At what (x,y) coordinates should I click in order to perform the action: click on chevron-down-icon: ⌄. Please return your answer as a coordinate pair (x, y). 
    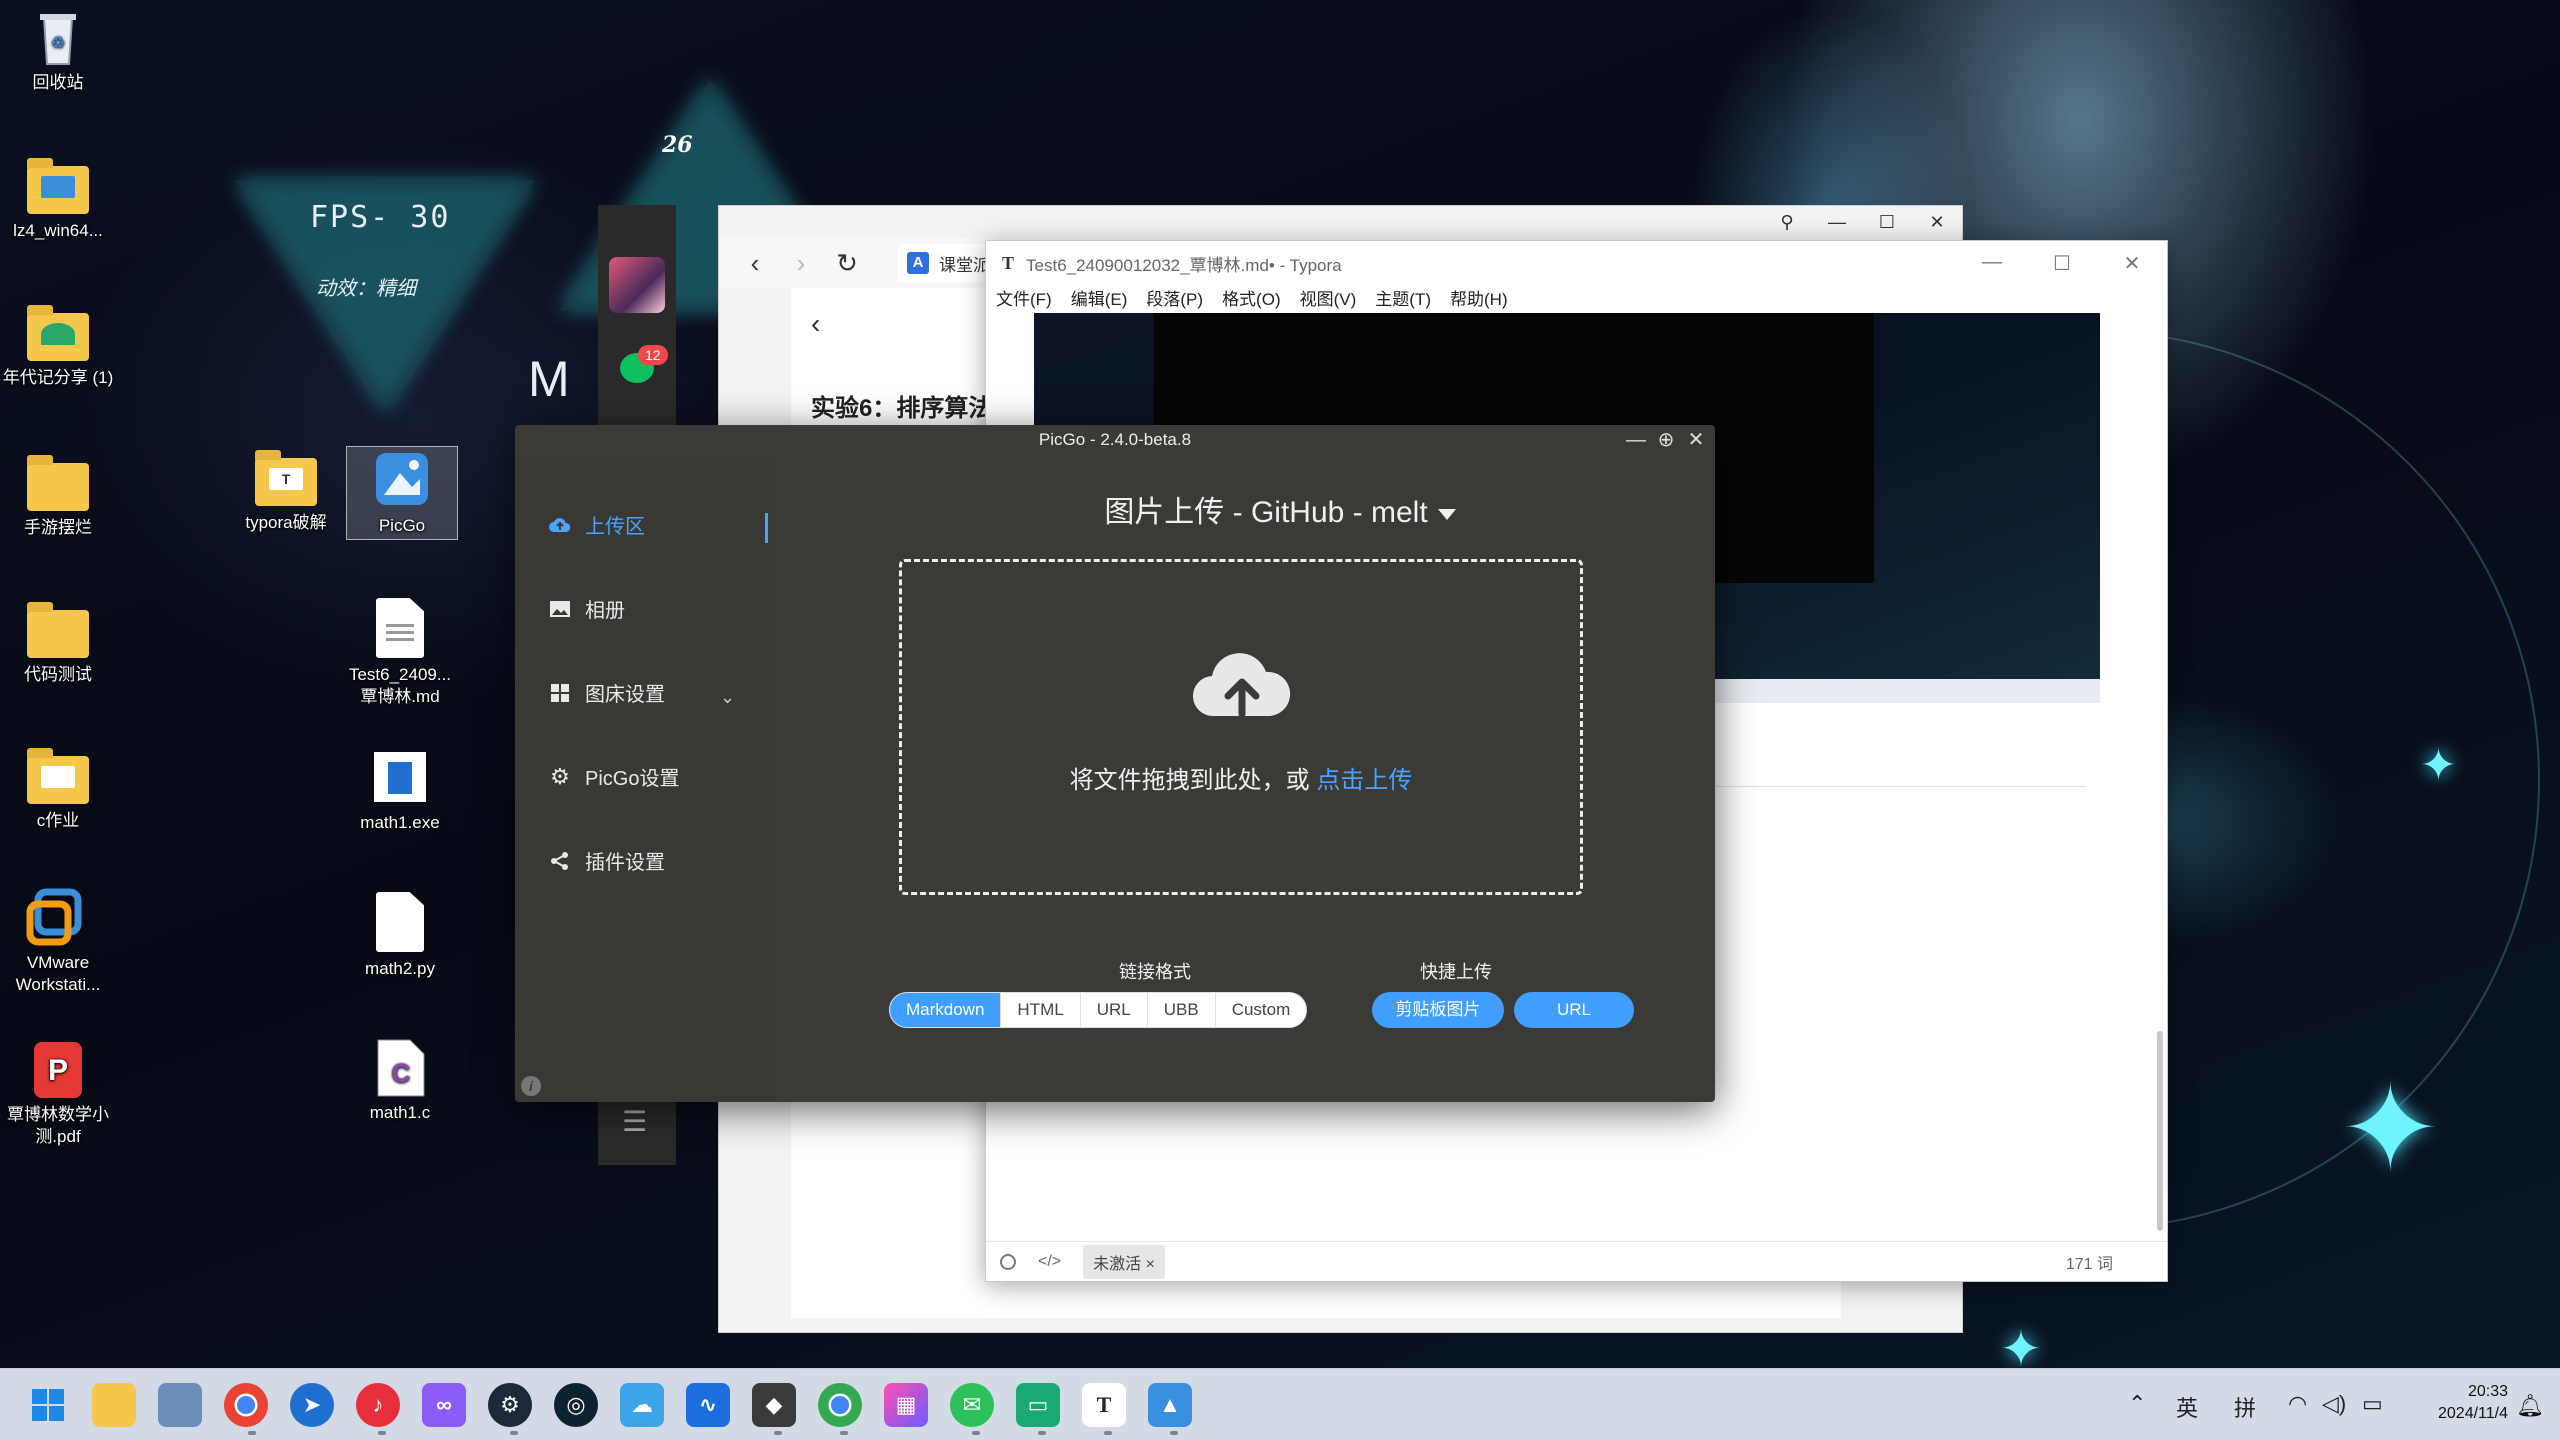
    Looking at the image, I should click on (727, 697).